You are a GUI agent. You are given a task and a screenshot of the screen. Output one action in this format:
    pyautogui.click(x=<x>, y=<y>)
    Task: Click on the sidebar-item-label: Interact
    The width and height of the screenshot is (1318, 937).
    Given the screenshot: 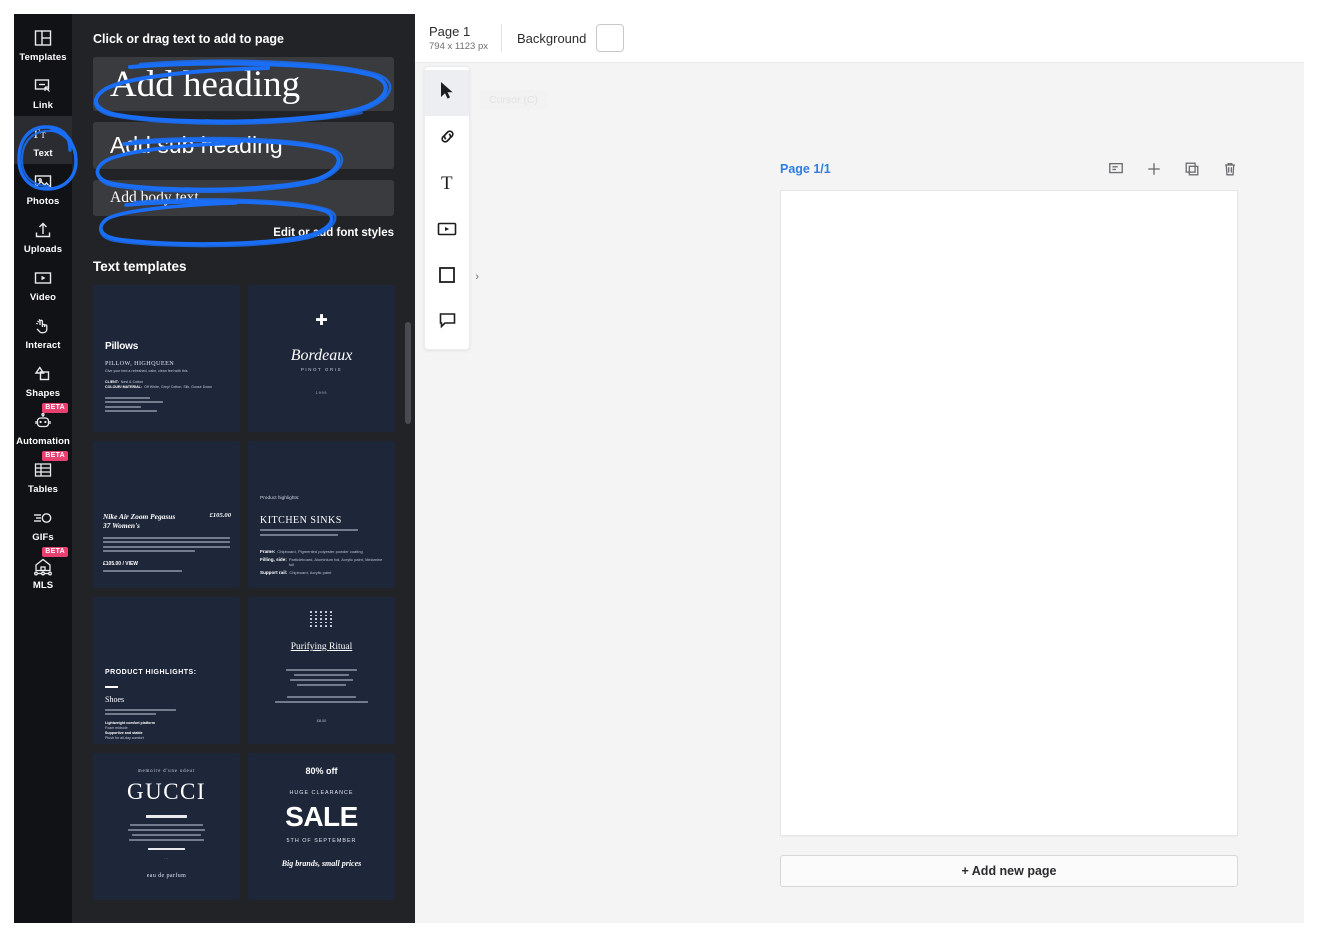 What is the action you would take?
    pyautogui.click(x=43, y=345)
    